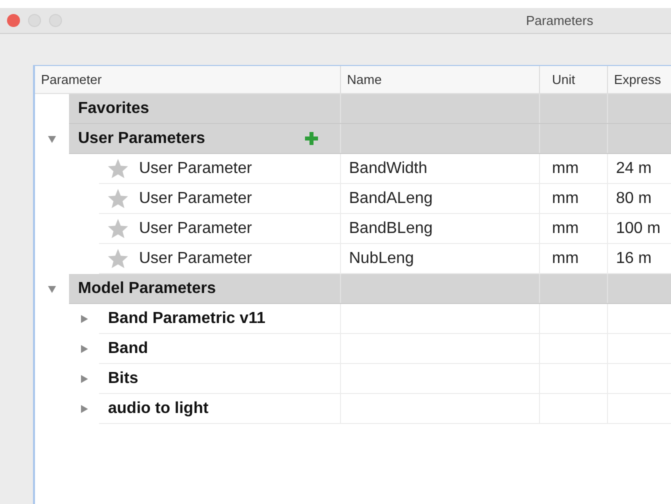  Describe the element at coordinates (564, 80) in the screenshot. I see `column-header: Unit` at that location.